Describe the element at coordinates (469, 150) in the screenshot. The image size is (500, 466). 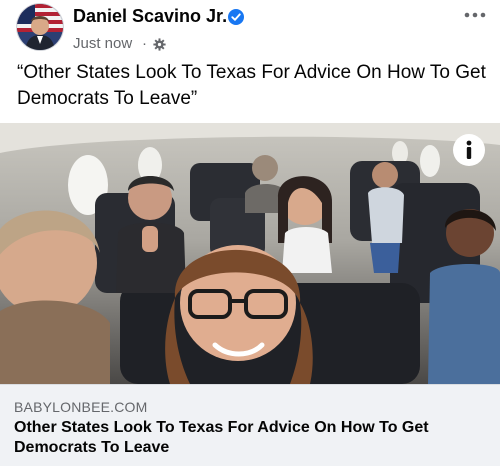
I see `info-icon` at that location.